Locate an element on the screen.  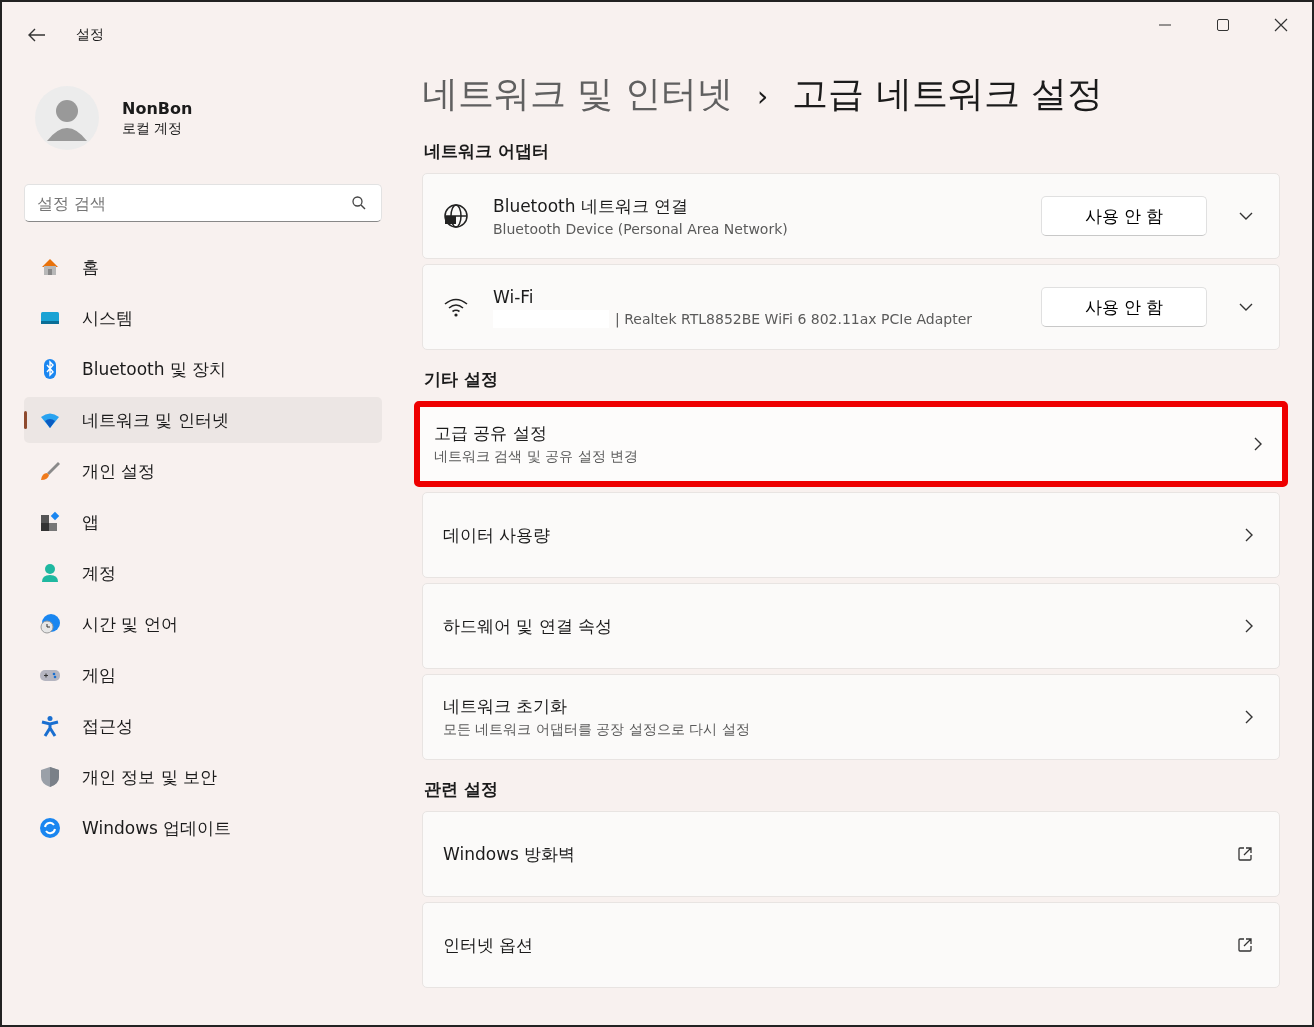
card-description: 모든 네트워크 어댑터를 공장 설정으로 다시 설정 is located at coordinates (596, 730).